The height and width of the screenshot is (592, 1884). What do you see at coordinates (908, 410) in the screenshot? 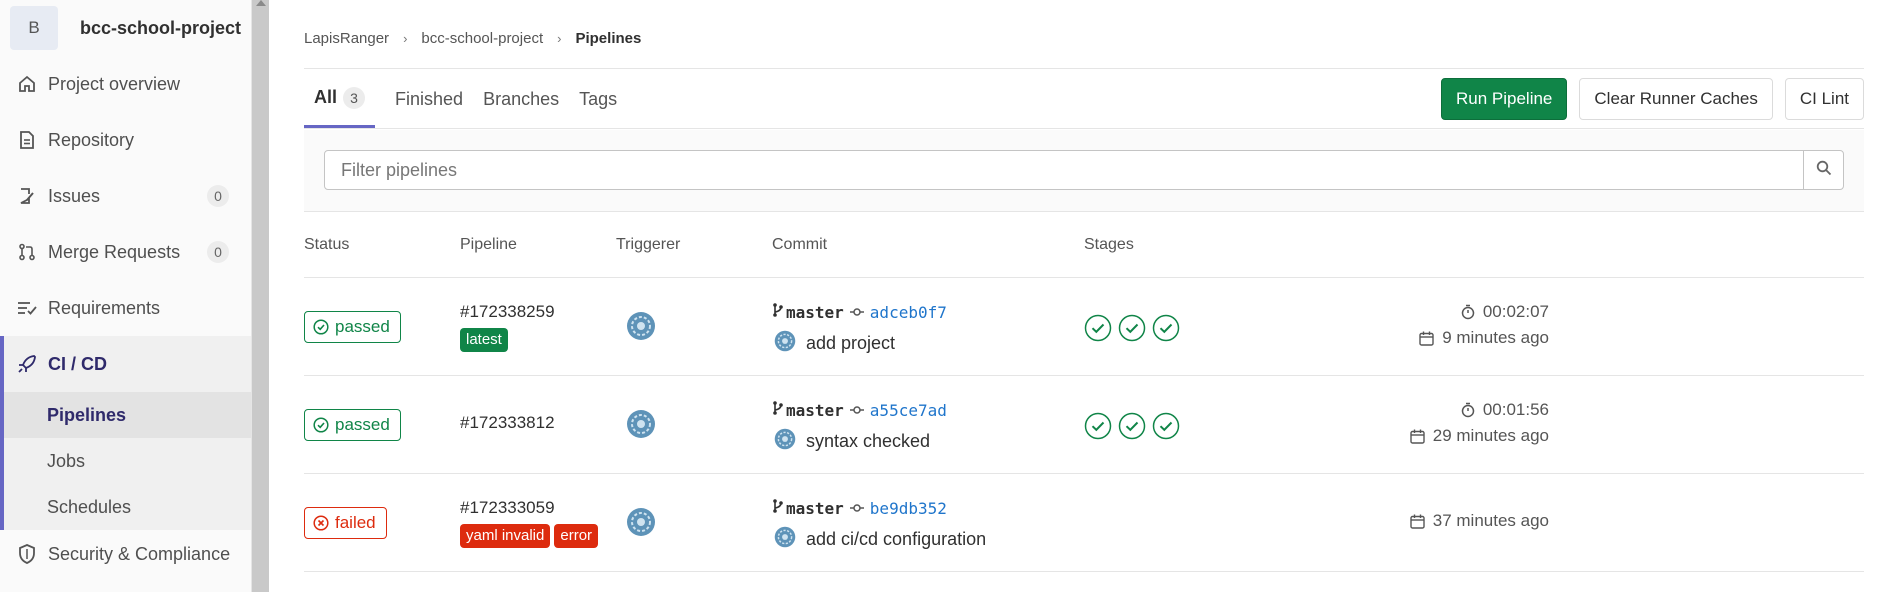
I see `commit-sha-link: a55ce7ad` at bounding box center [908, 410].